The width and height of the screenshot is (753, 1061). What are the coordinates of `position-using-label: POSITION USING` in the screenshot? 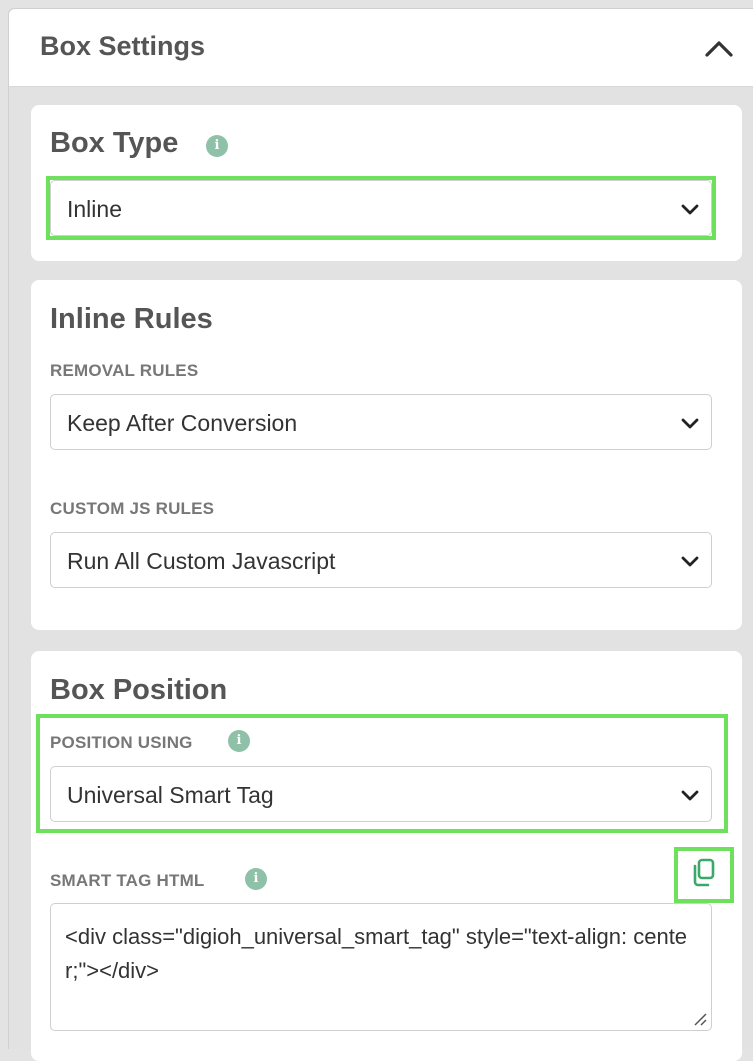 It's located at (121, 742).